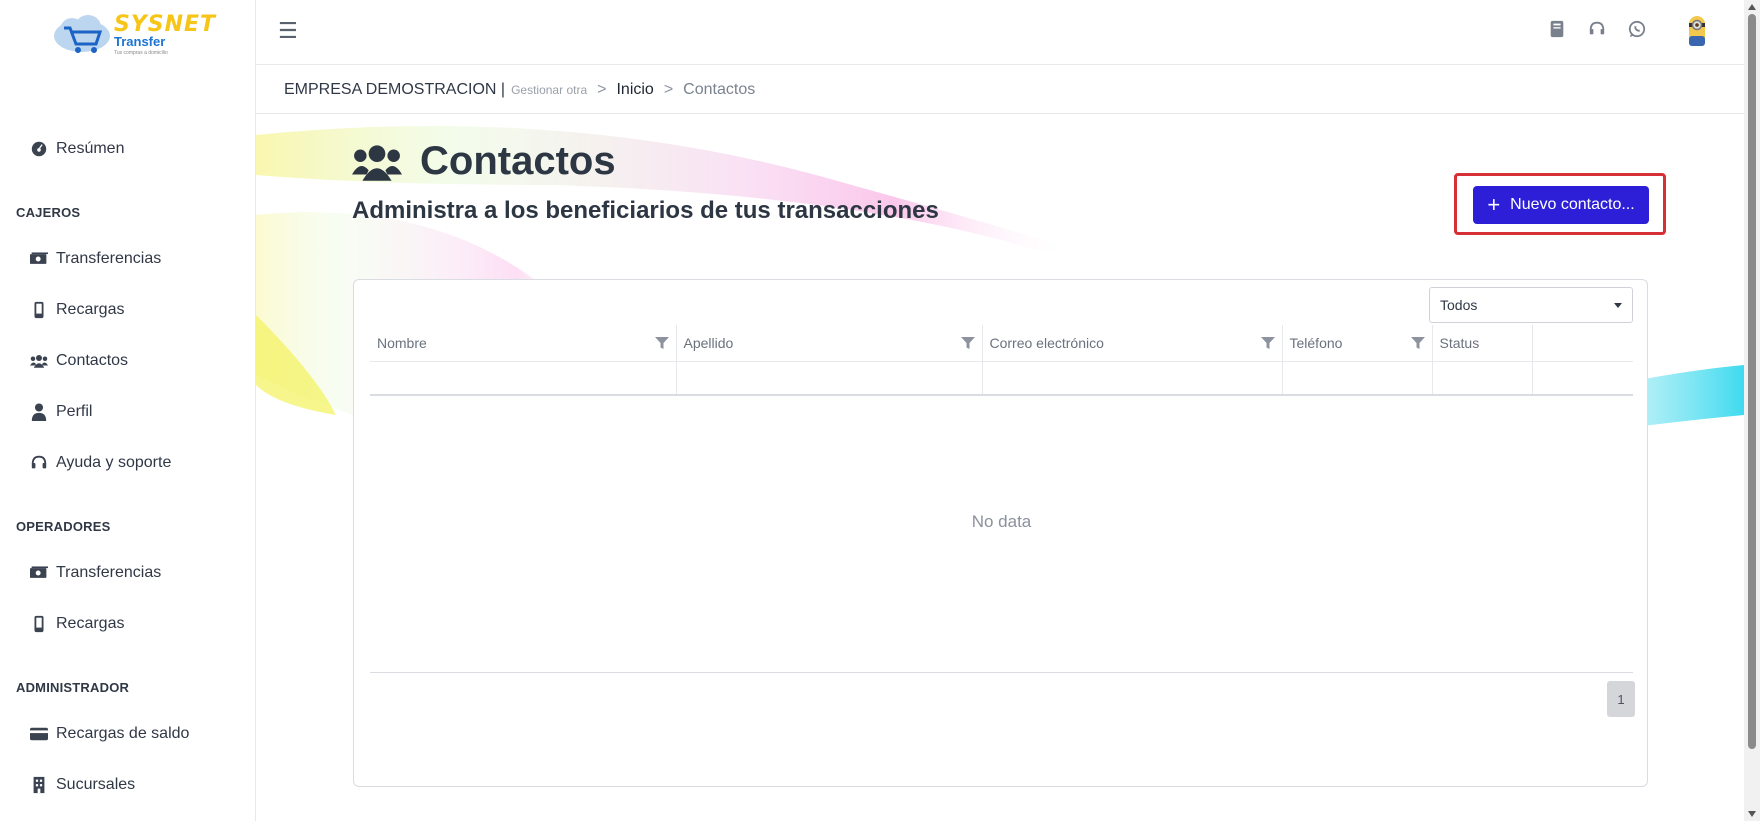 The width and height of the screenshot is (1760, 821). I want to click on sidebar-item-cajeros-transferencias: Transferencias, so click(95, 259).